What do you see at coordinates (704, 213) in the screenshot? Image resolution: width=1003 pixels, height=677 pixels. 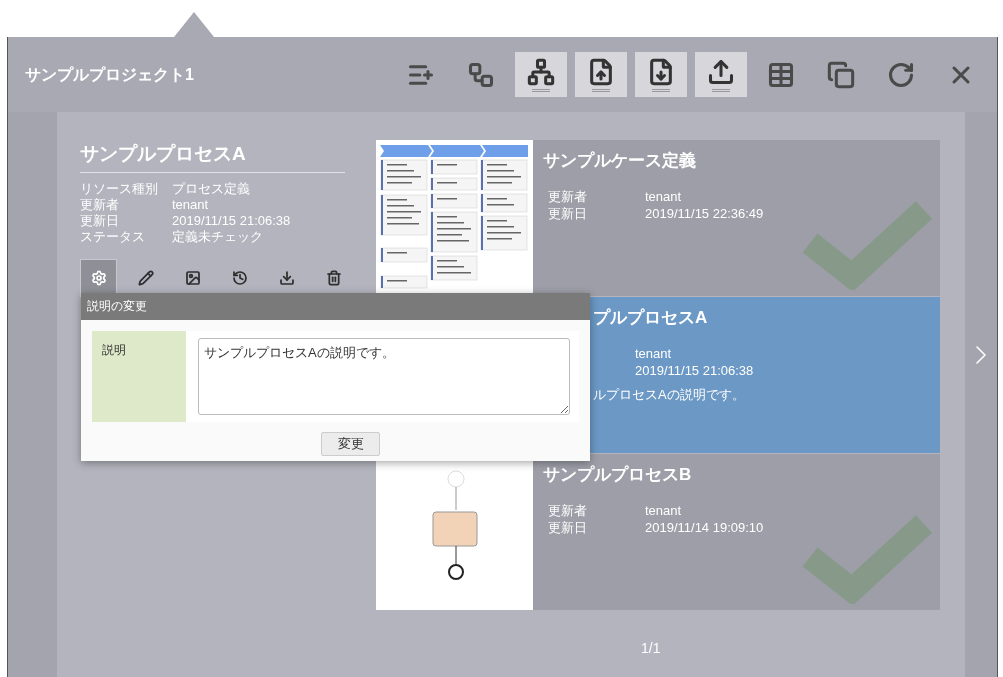 I see `card-field-value: 2019/11/15 22:36:49` at bounding box center [704, 213].